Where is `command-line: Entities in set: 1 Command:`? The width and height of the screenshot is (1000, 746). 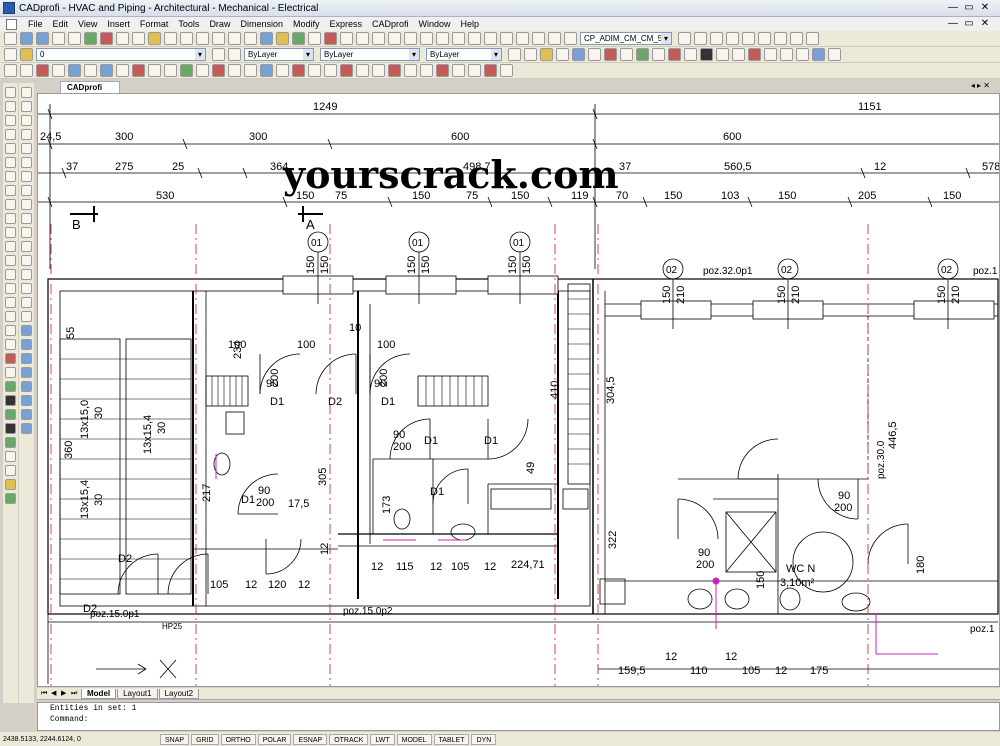 command-line: Entities in set: 1 Command: is located at coordinates (518, 716).